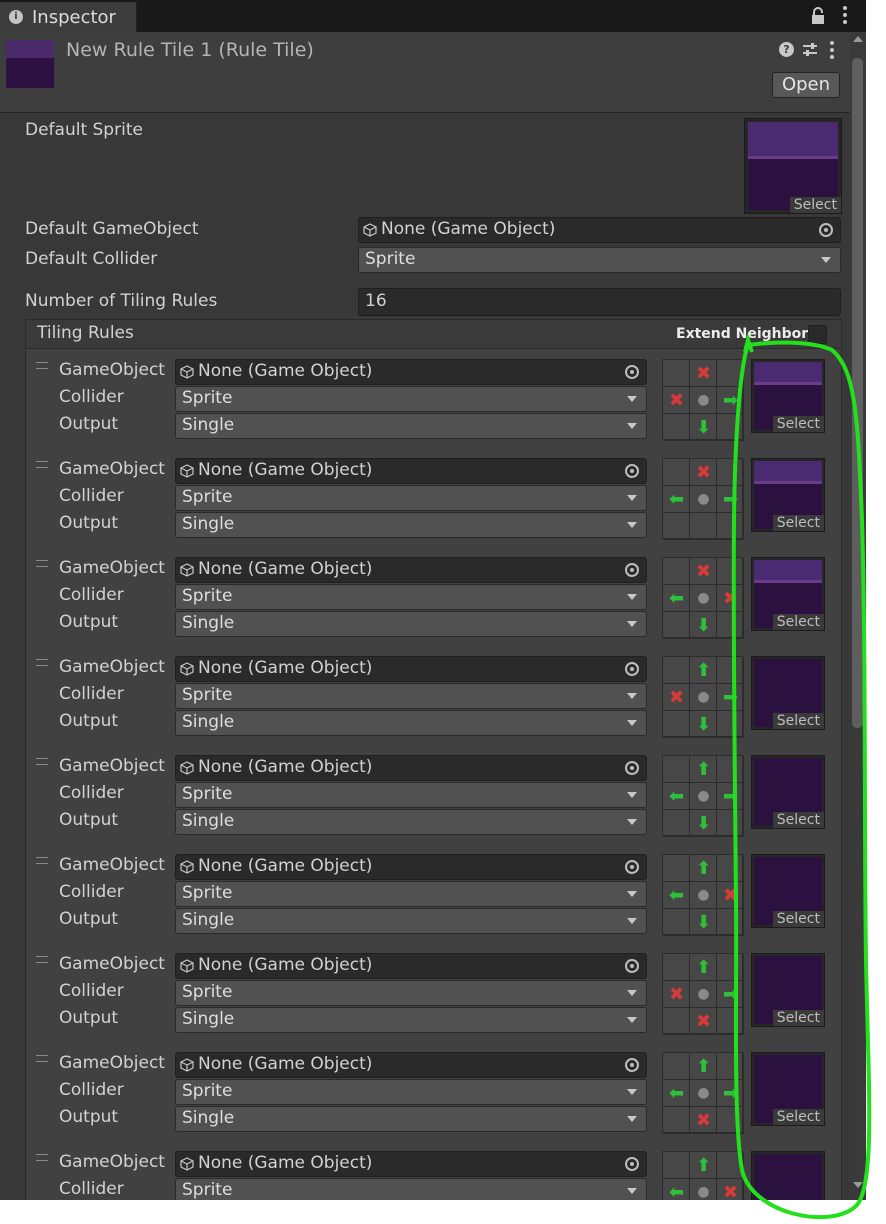  I want to click on neighbor-rule-grid: ✖ ✖ ● ➡ ⬇, so click(703, 400).